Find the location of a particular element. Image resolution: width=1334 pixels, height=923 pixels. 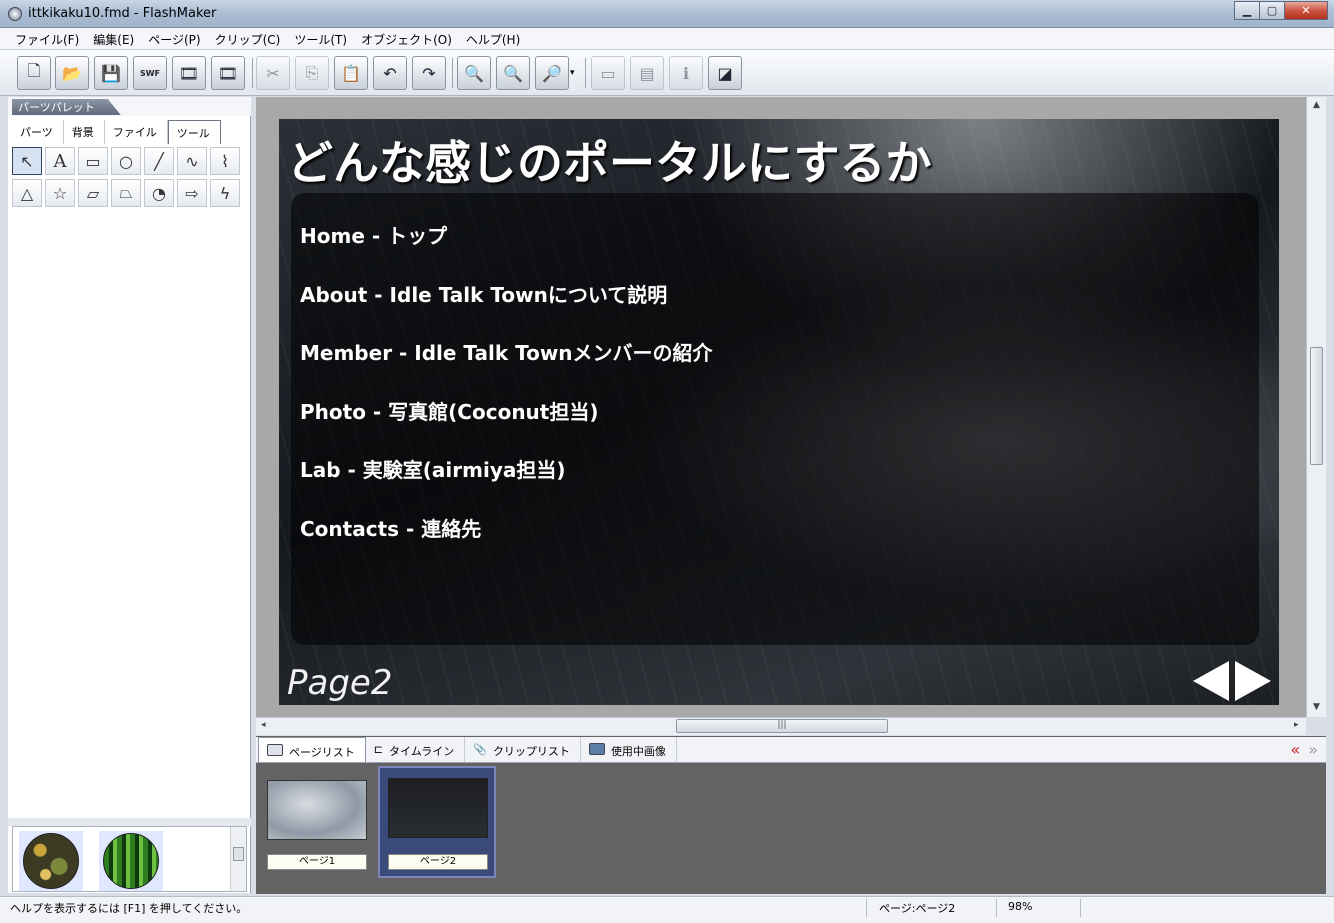

horizontal-scroll-thumb: ||| is located at coordinates (782, 726).